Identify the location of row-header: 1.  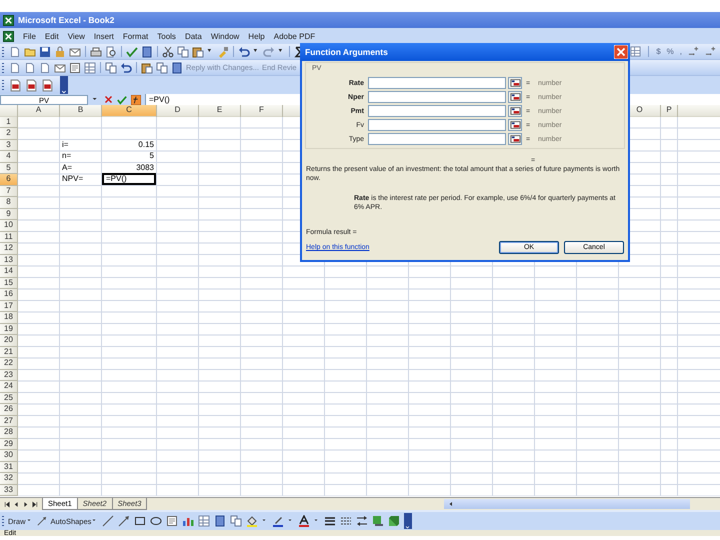
(9, 122).